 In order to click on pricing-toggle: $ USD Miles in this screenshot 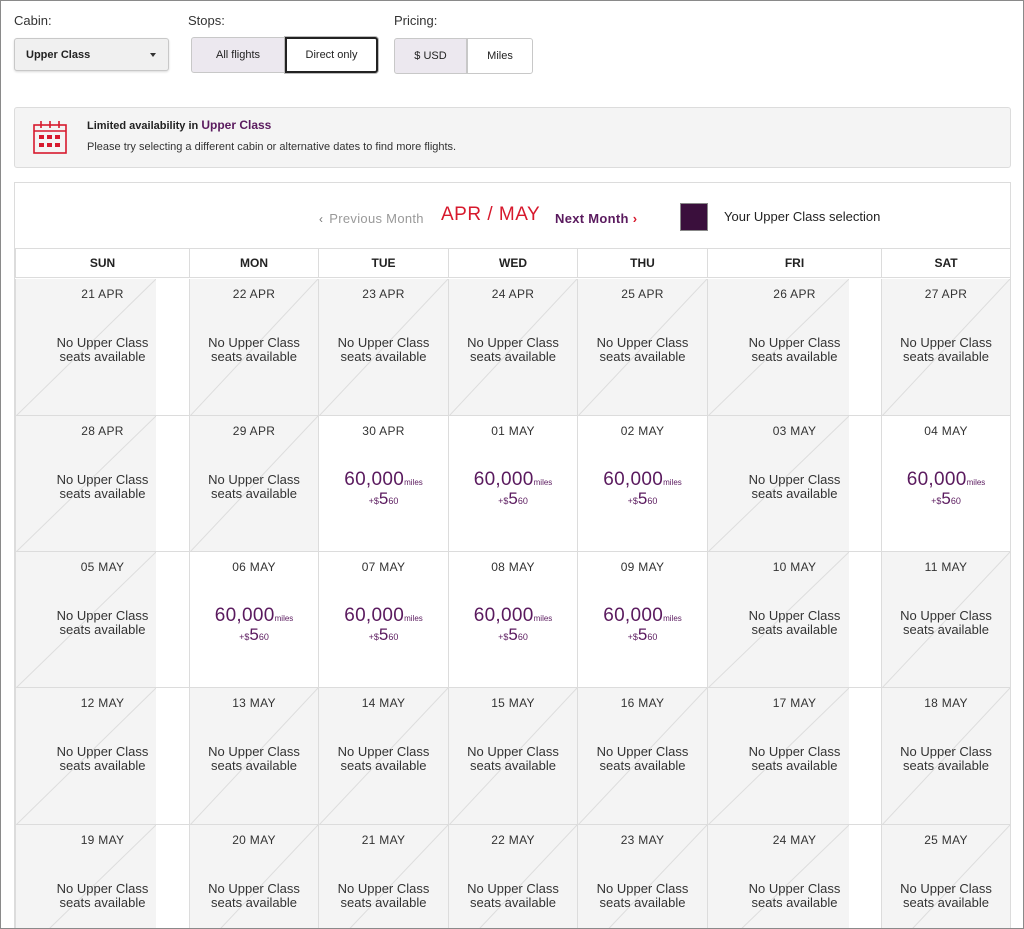, I will do `click(463, 56)`.